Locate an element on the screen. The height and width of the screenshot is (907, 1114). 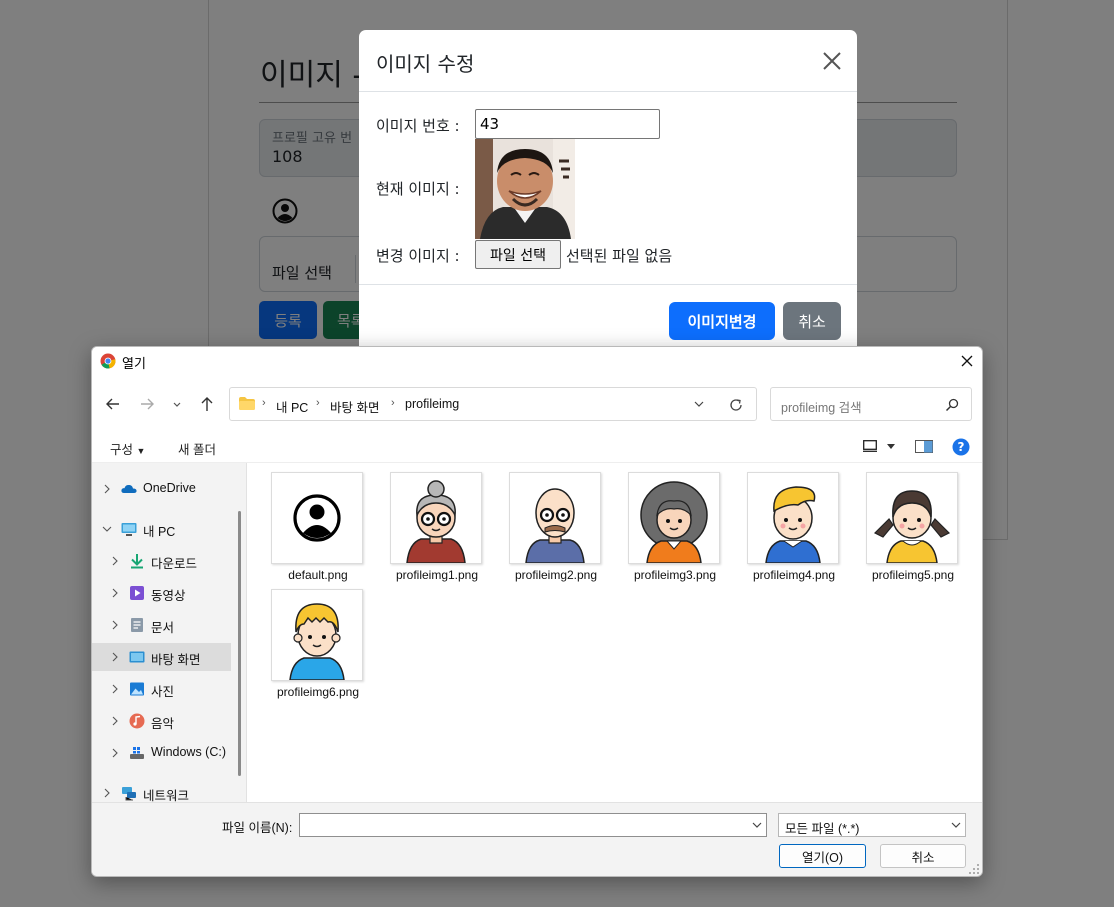
file-tile-default: default.png is located at coordinates (312, 523).